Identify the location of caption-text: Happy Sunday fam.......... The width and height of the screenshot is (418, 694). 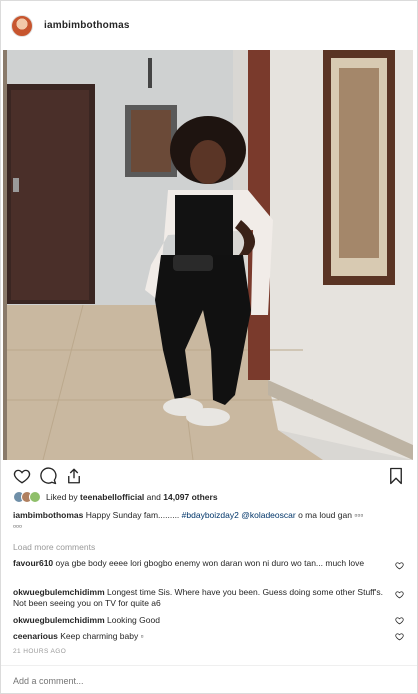
(133, 515).